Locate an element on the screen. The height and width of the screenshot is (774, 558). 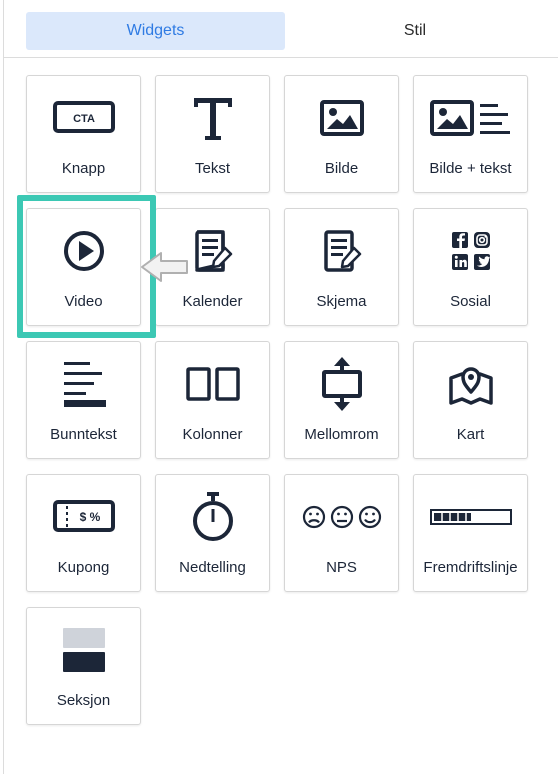
widget-nps: NPS is located at coordinates (341, 533).